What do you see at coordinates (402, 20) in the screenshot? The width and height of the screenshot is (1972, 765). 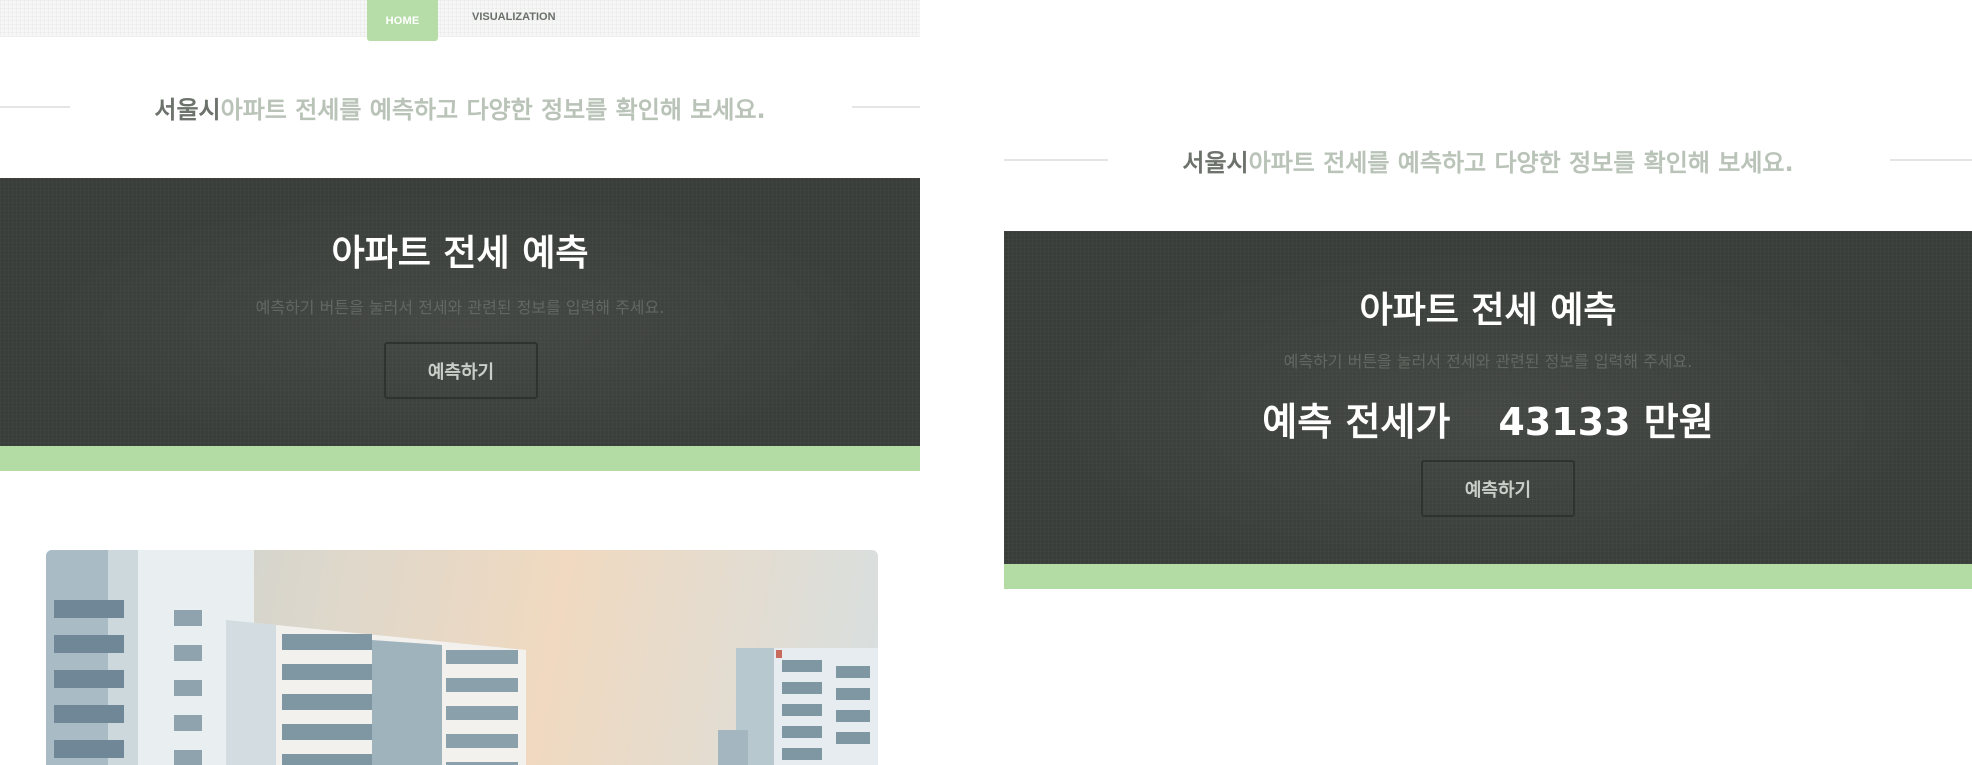 I see `nav-home-link: HOME` at bounding box center [402, 20].